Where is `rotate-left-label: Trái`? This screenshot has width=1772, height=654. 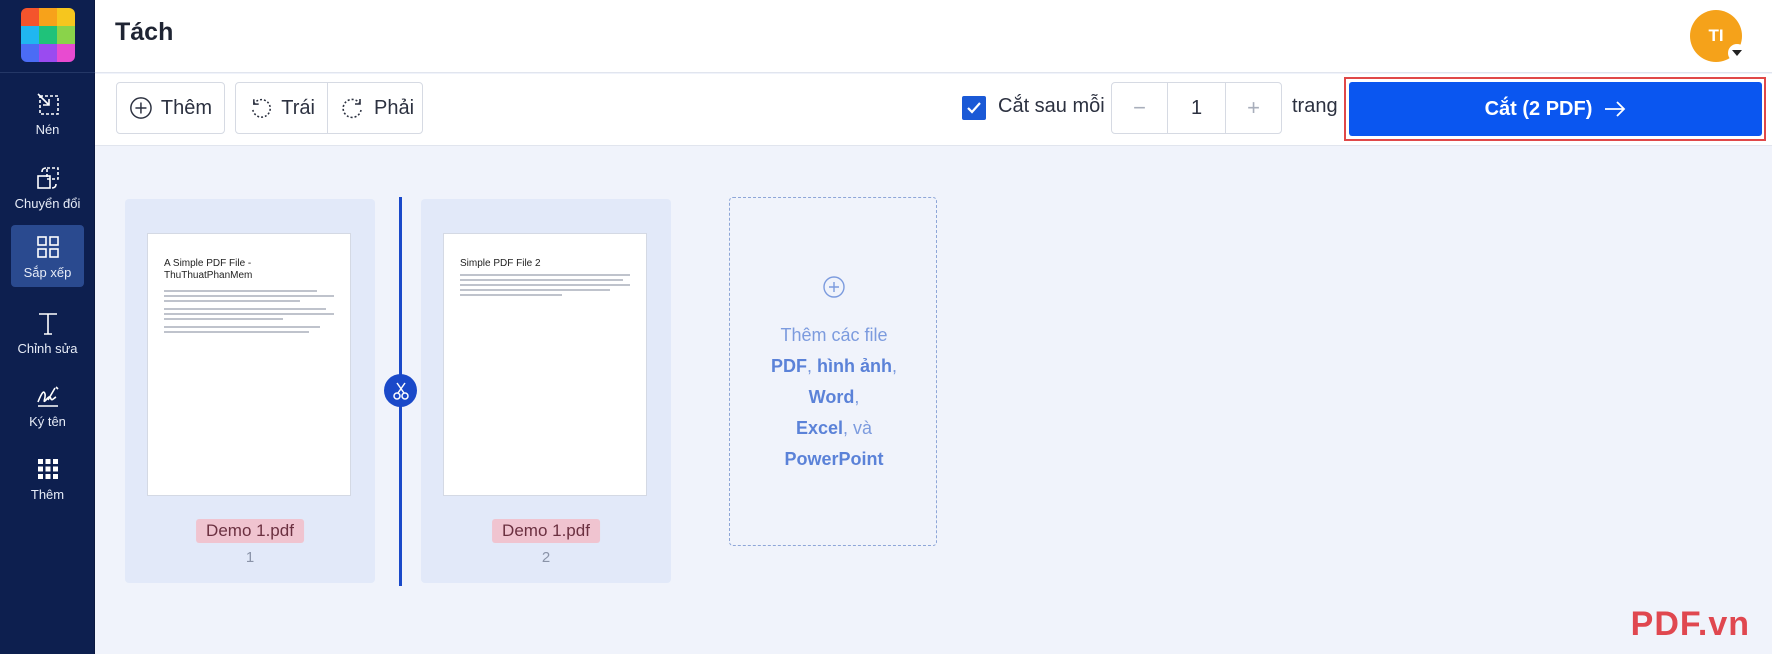 rotate-left-label: Trái is located at coordinates (298, 107).